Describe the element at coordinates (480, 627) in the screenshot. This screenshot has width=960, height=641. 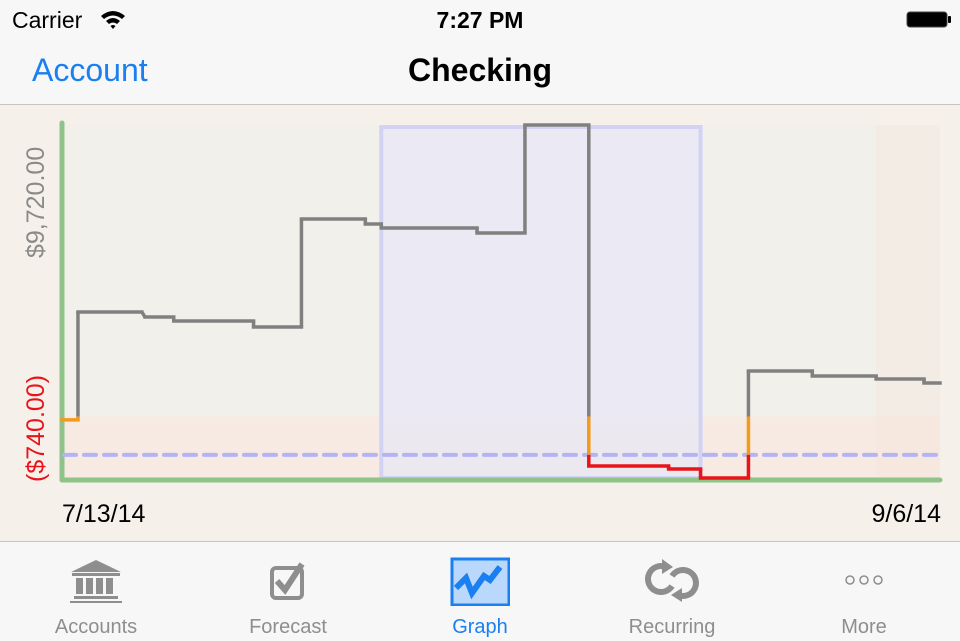
I see `tab-label: Graph` at that location.